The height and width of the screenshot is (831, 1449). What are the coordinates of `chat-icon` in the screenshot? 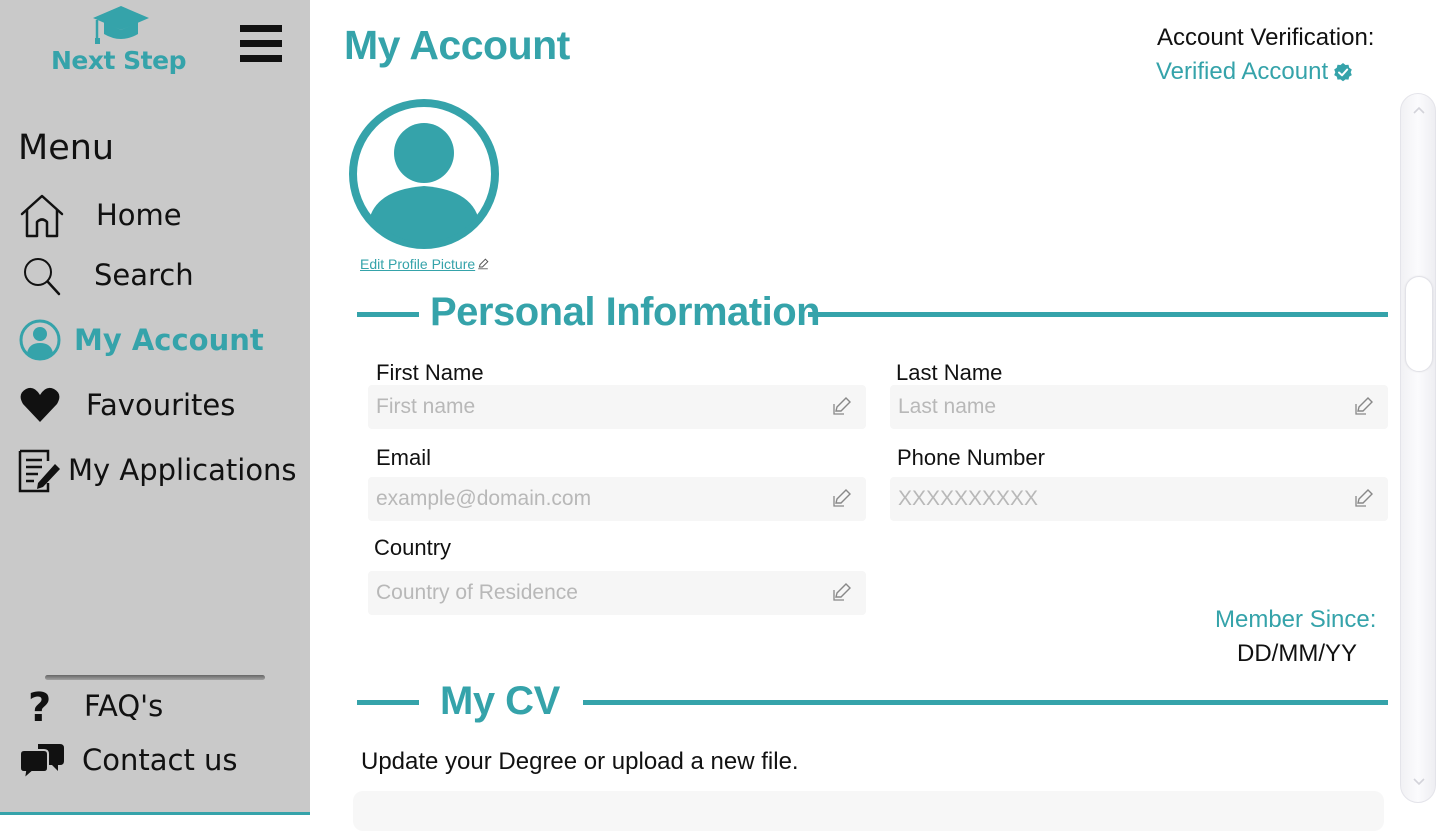 It's located at (41, 763).